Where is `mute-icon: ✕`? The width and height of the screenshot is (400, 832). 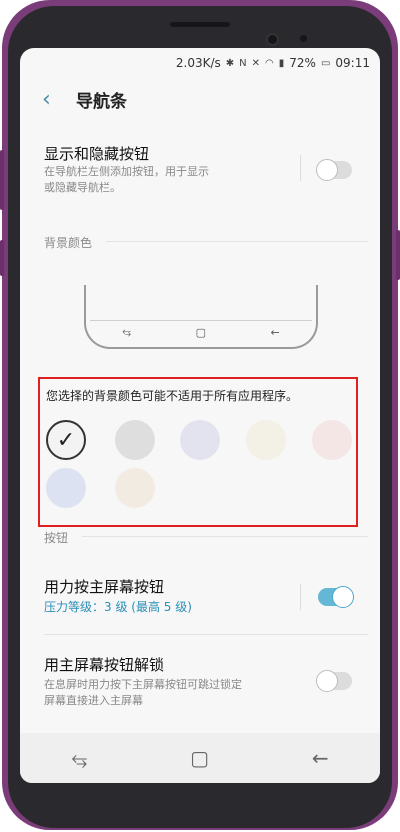
mute-icon: ✕ is located at coordinates (256, 63).